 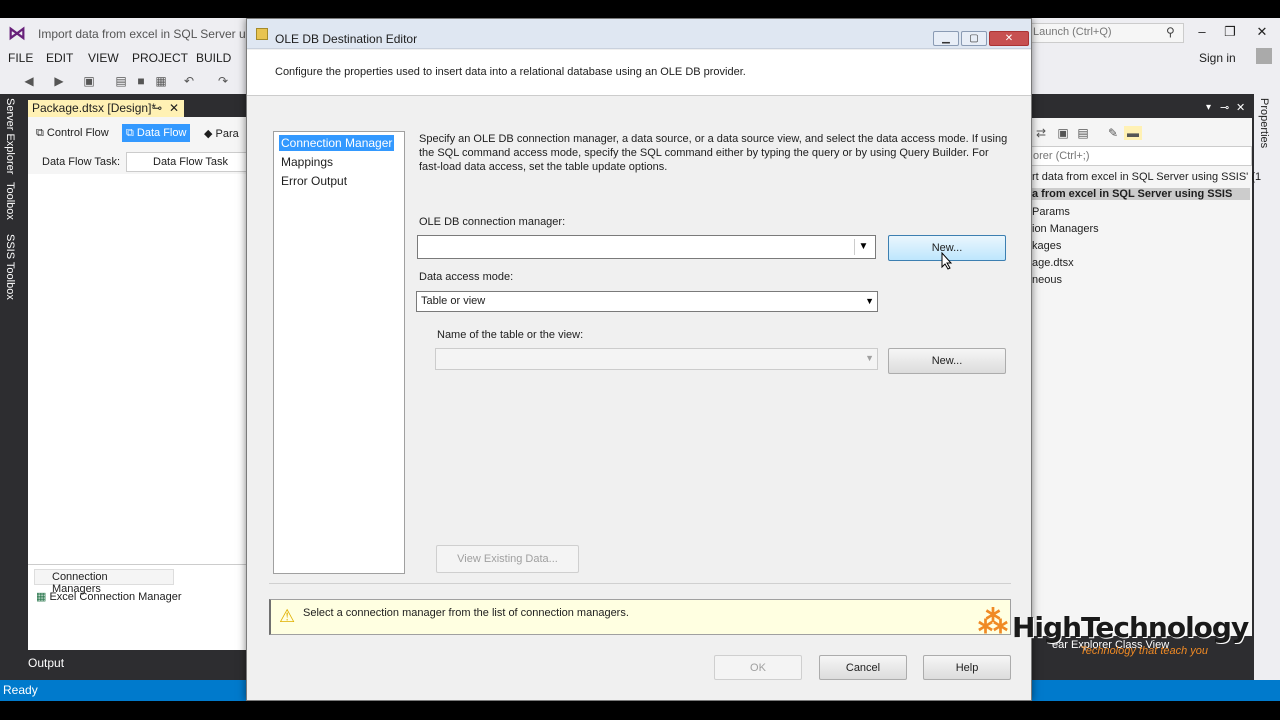 I want to click on minimize-icon: –, so click(x=1202, y=32).